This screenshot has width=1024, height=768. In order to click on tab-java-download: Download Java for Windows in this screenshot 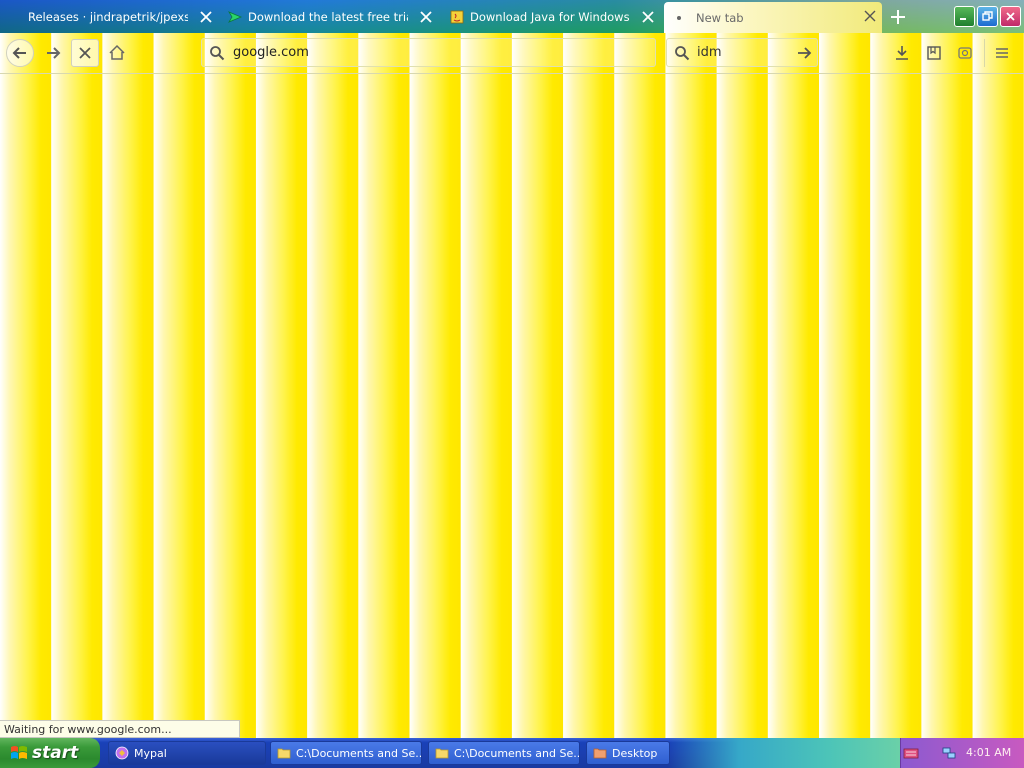, I will do `click(552, 17)`.